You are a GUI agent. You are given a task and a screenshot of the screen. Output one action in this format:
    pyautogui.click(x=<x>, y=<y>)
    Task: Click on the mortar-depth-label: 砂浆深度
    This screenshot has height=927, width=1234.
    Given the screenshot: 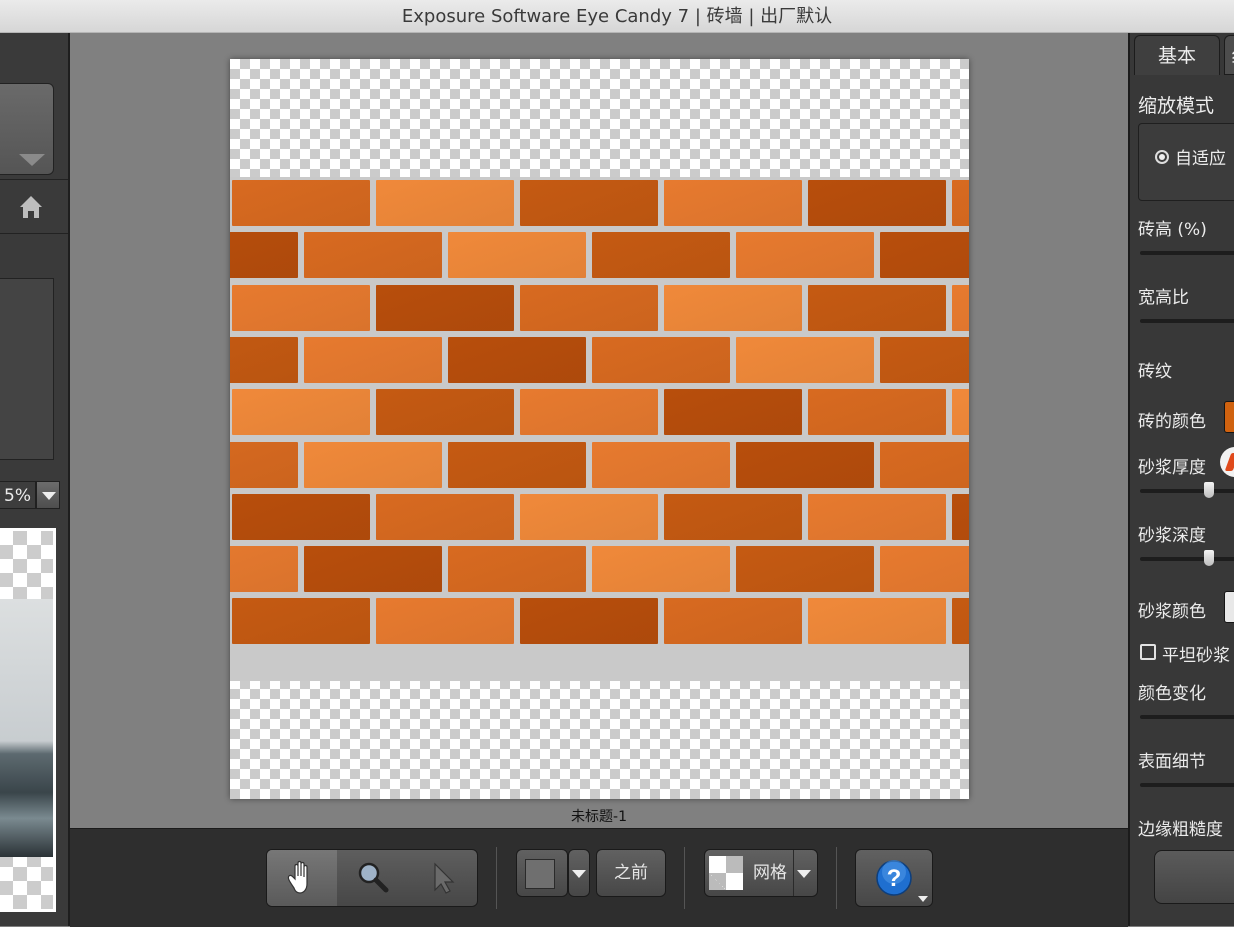 What is the action you would take?
    pyautogui.click(x=1172, y=536)
    